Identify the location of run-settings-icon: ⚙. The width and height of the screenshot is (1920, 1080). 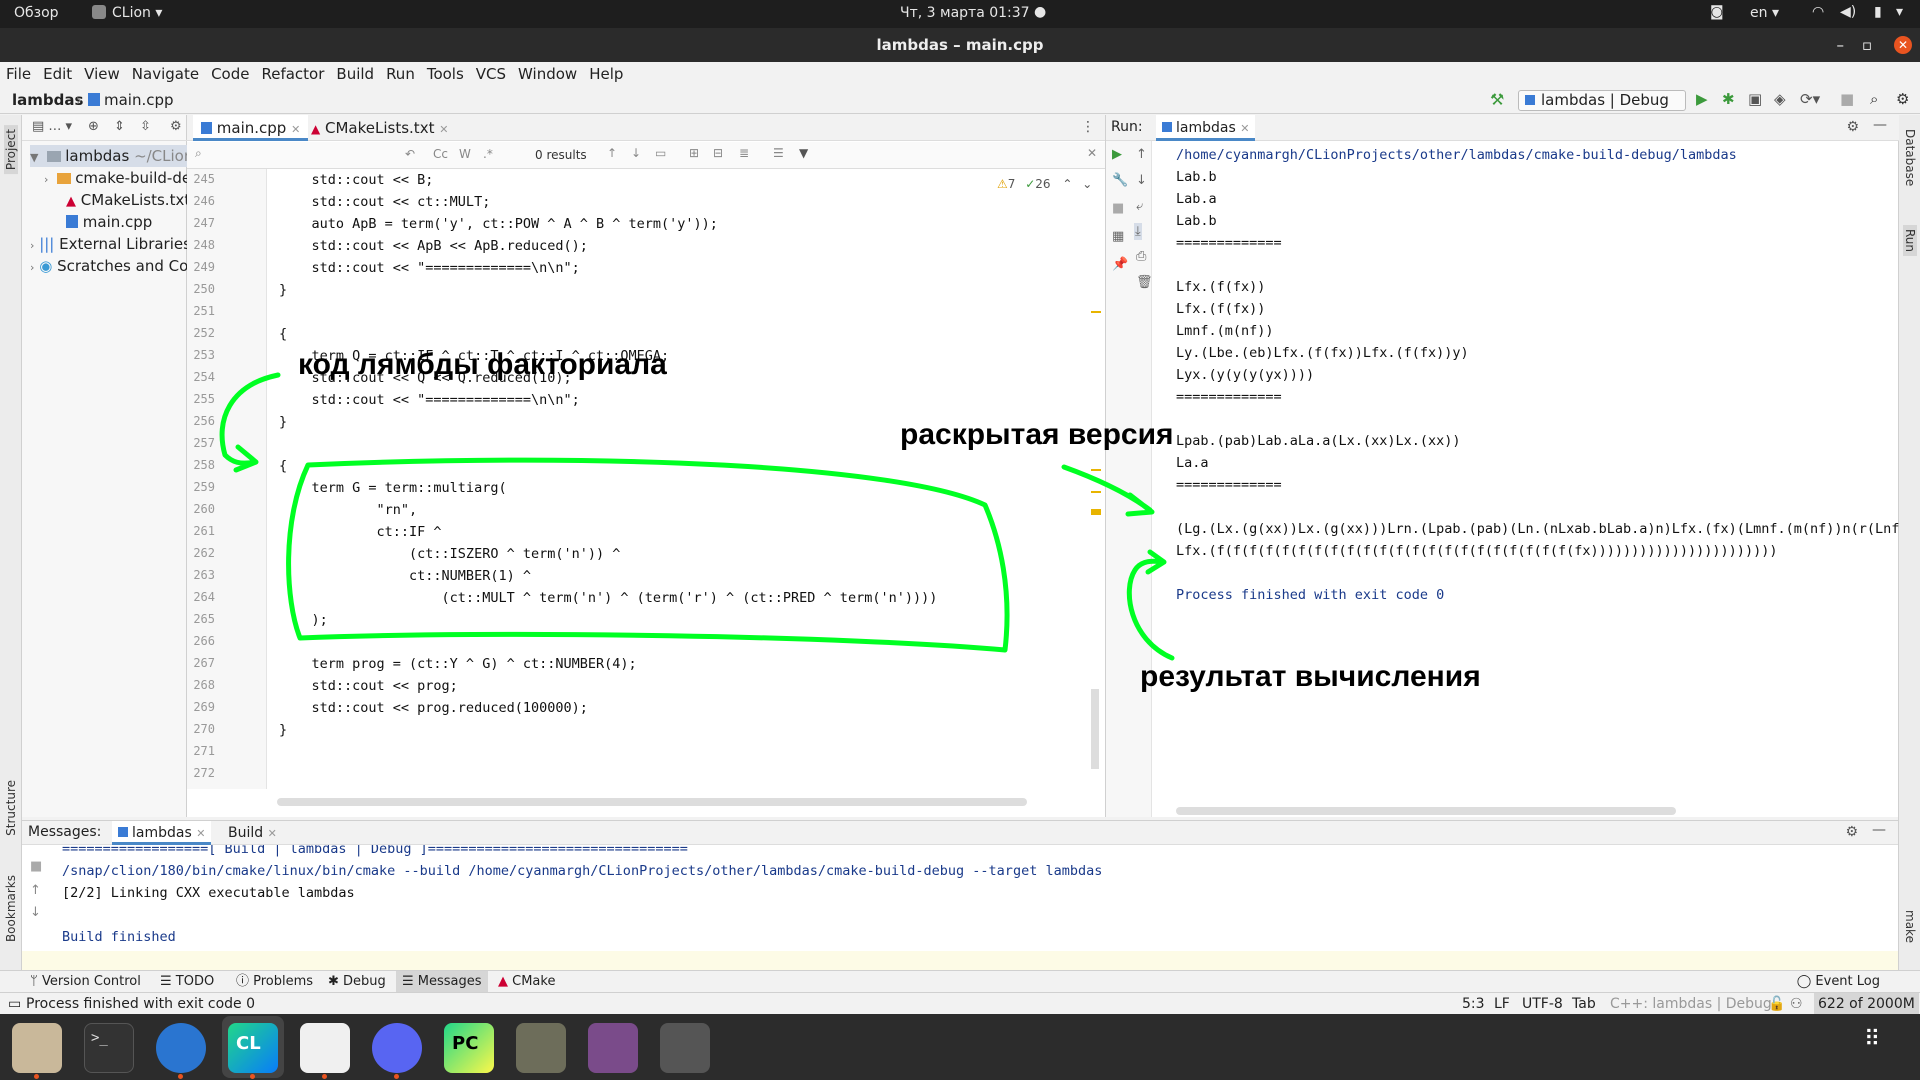
(1852, 127).